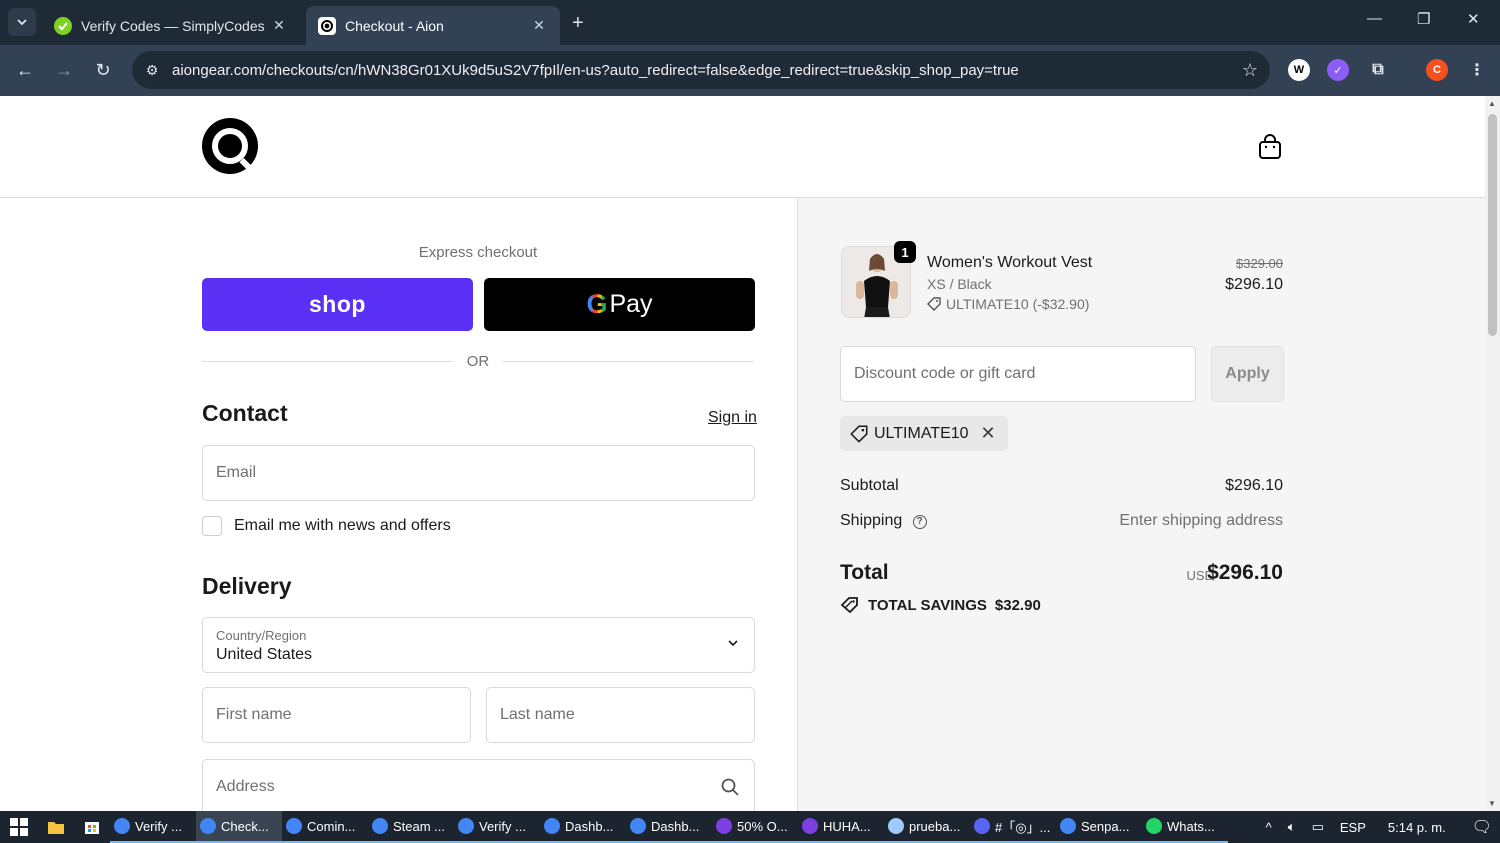  What do you see at coordinates (152, 70) in the screenshot?
I see `site-info-icon: ⚙` at bounding box center [152, 70].